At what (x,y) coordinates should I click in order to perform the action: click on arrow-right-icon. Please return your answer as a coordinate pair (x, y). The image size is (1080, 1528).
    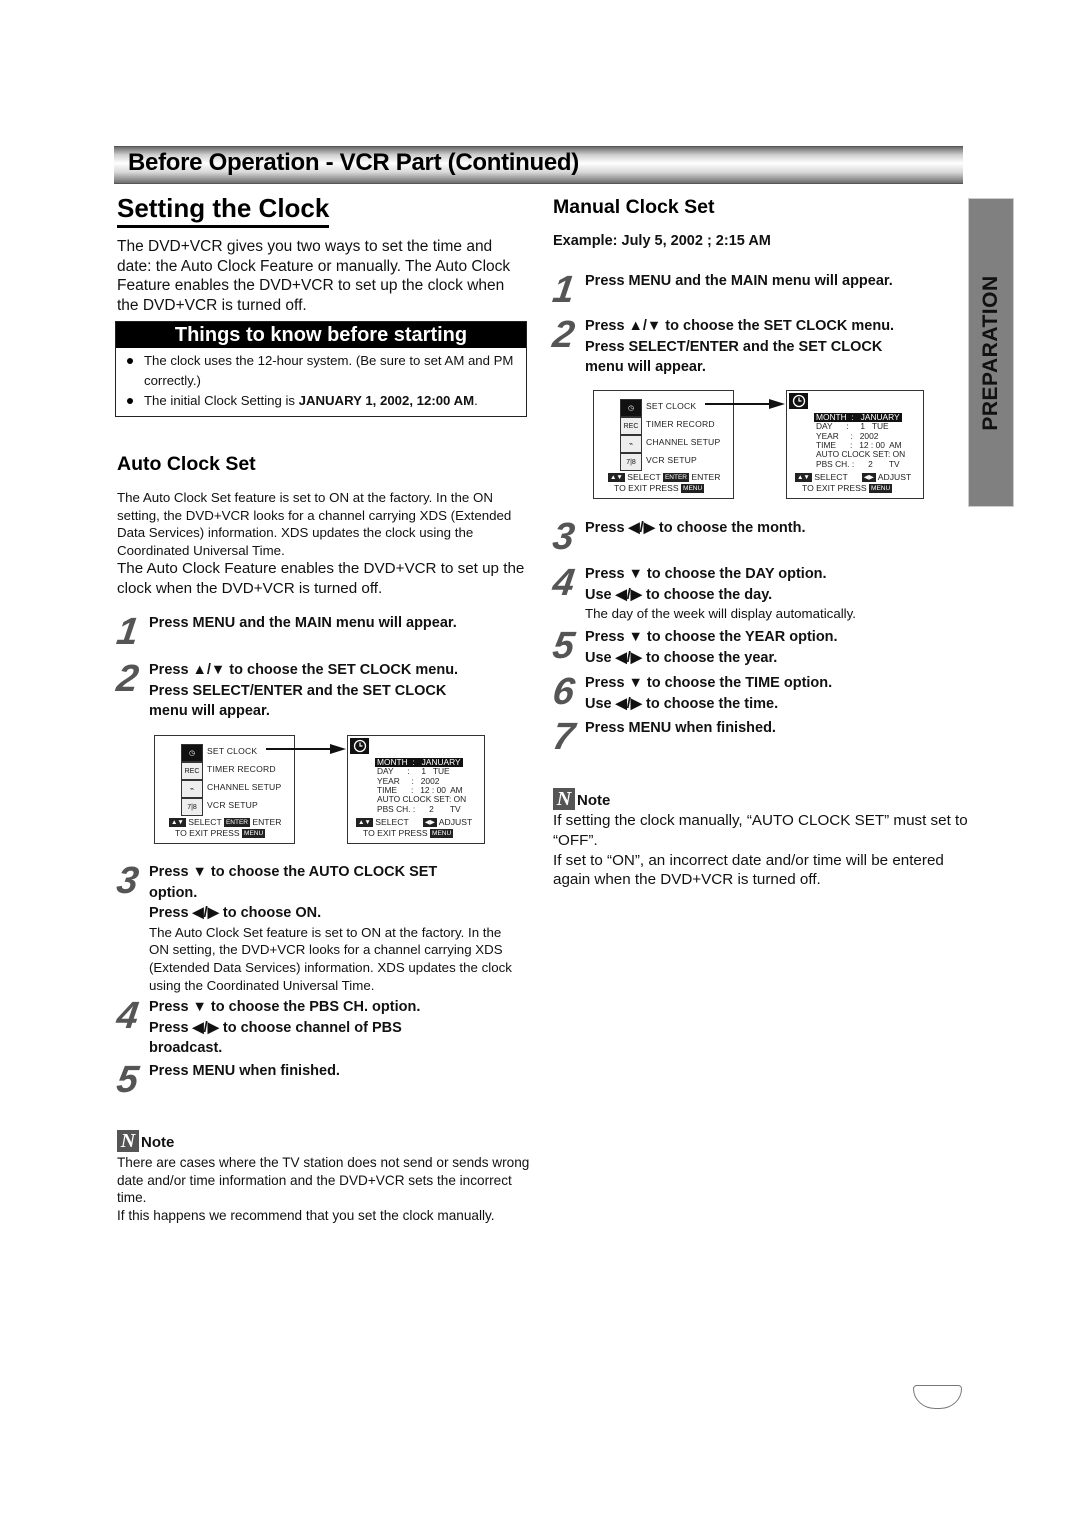
    Looking at the image, I should click on (338, 749).